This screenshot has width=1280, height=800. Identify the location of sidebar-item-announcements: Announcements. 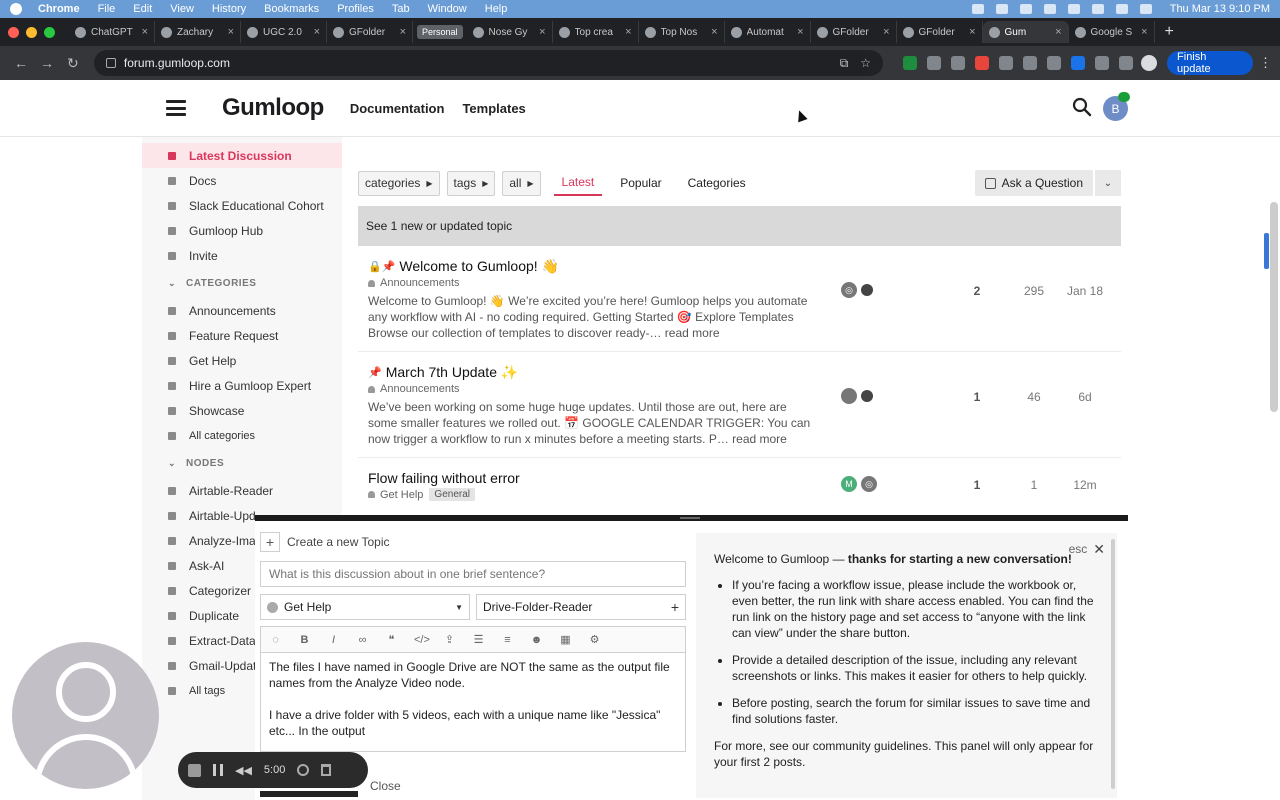
(242, 310).